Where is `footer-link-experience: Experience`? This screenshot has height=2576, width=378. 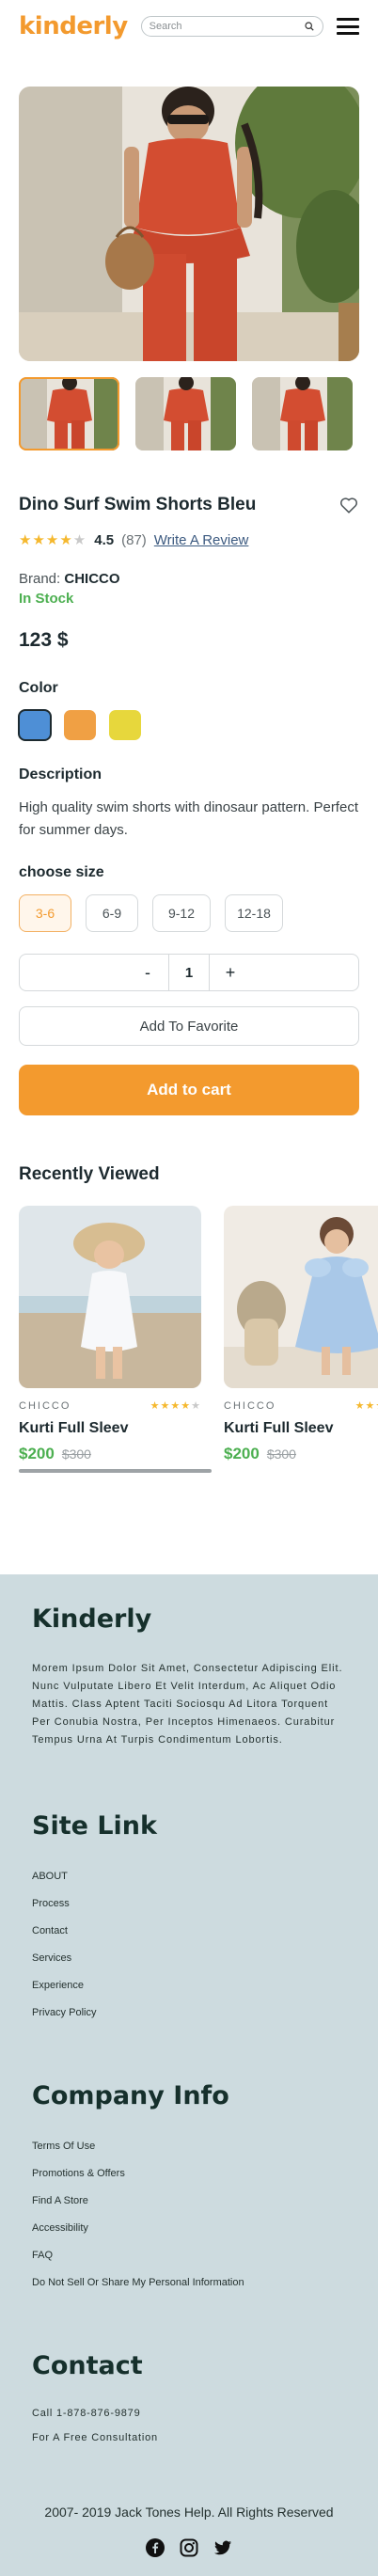 footer-link-experience: Experience is located at coordinates (189, 1985).